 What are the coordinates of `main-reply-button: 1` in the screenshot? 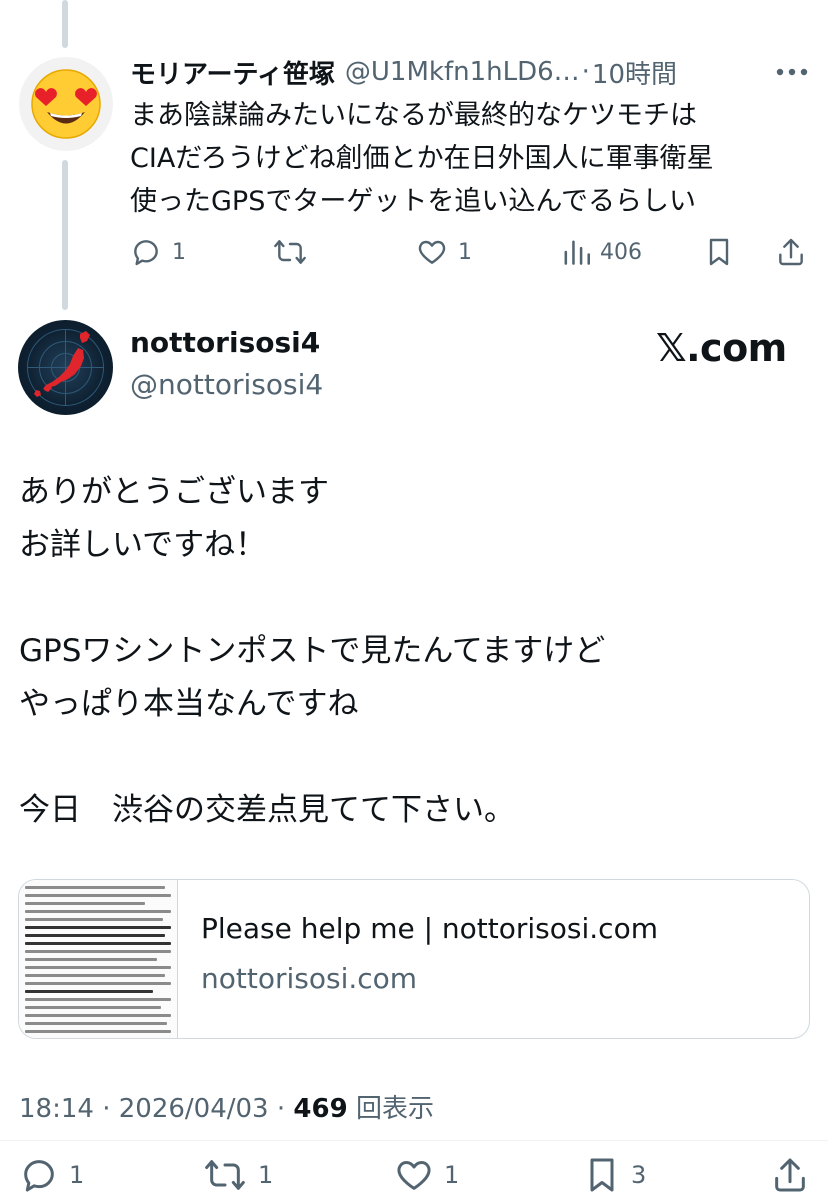 It's located at (51, 1175).